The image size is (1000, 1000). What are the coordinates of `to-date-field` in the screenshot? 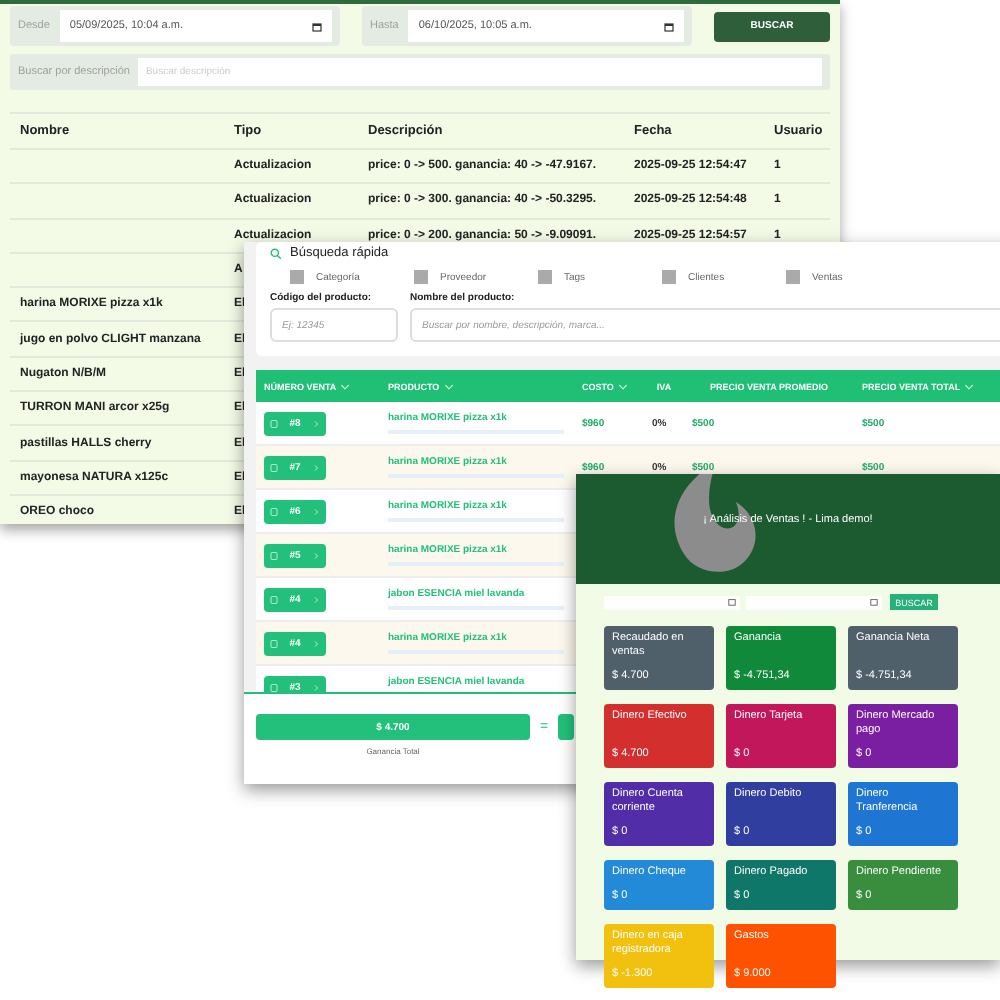 It's located at (814, 602).